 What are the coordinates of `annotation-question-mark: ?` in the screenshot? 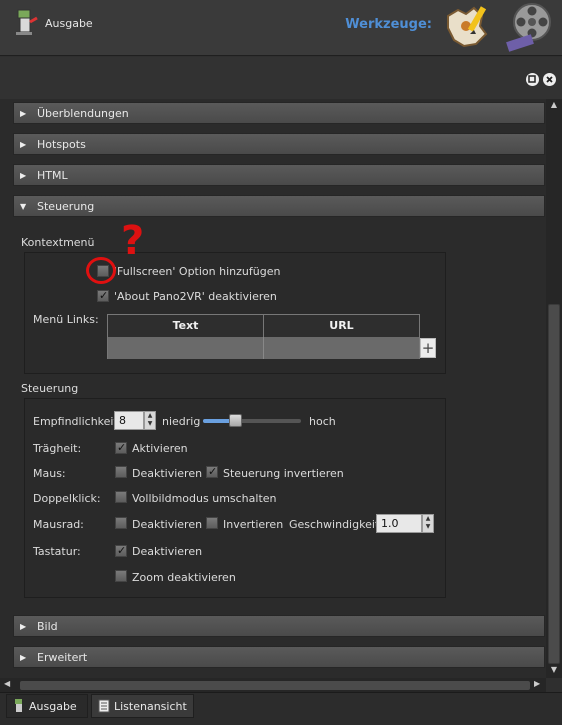 It's located at (133, 241).